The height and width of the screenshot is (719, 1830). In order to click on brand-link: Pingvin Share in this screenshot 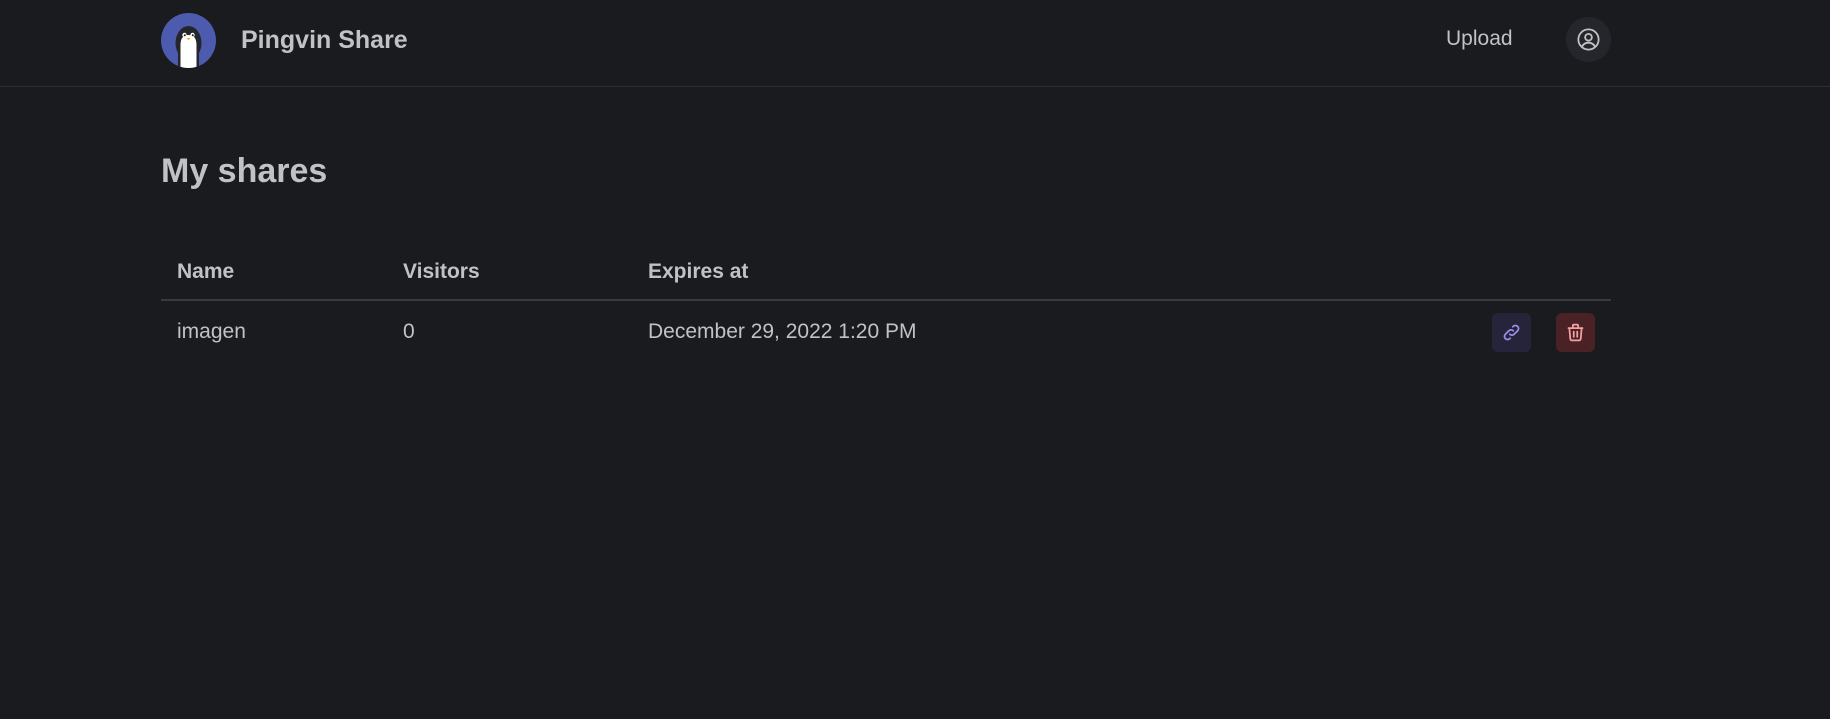, I will do `click(284, 40)`.